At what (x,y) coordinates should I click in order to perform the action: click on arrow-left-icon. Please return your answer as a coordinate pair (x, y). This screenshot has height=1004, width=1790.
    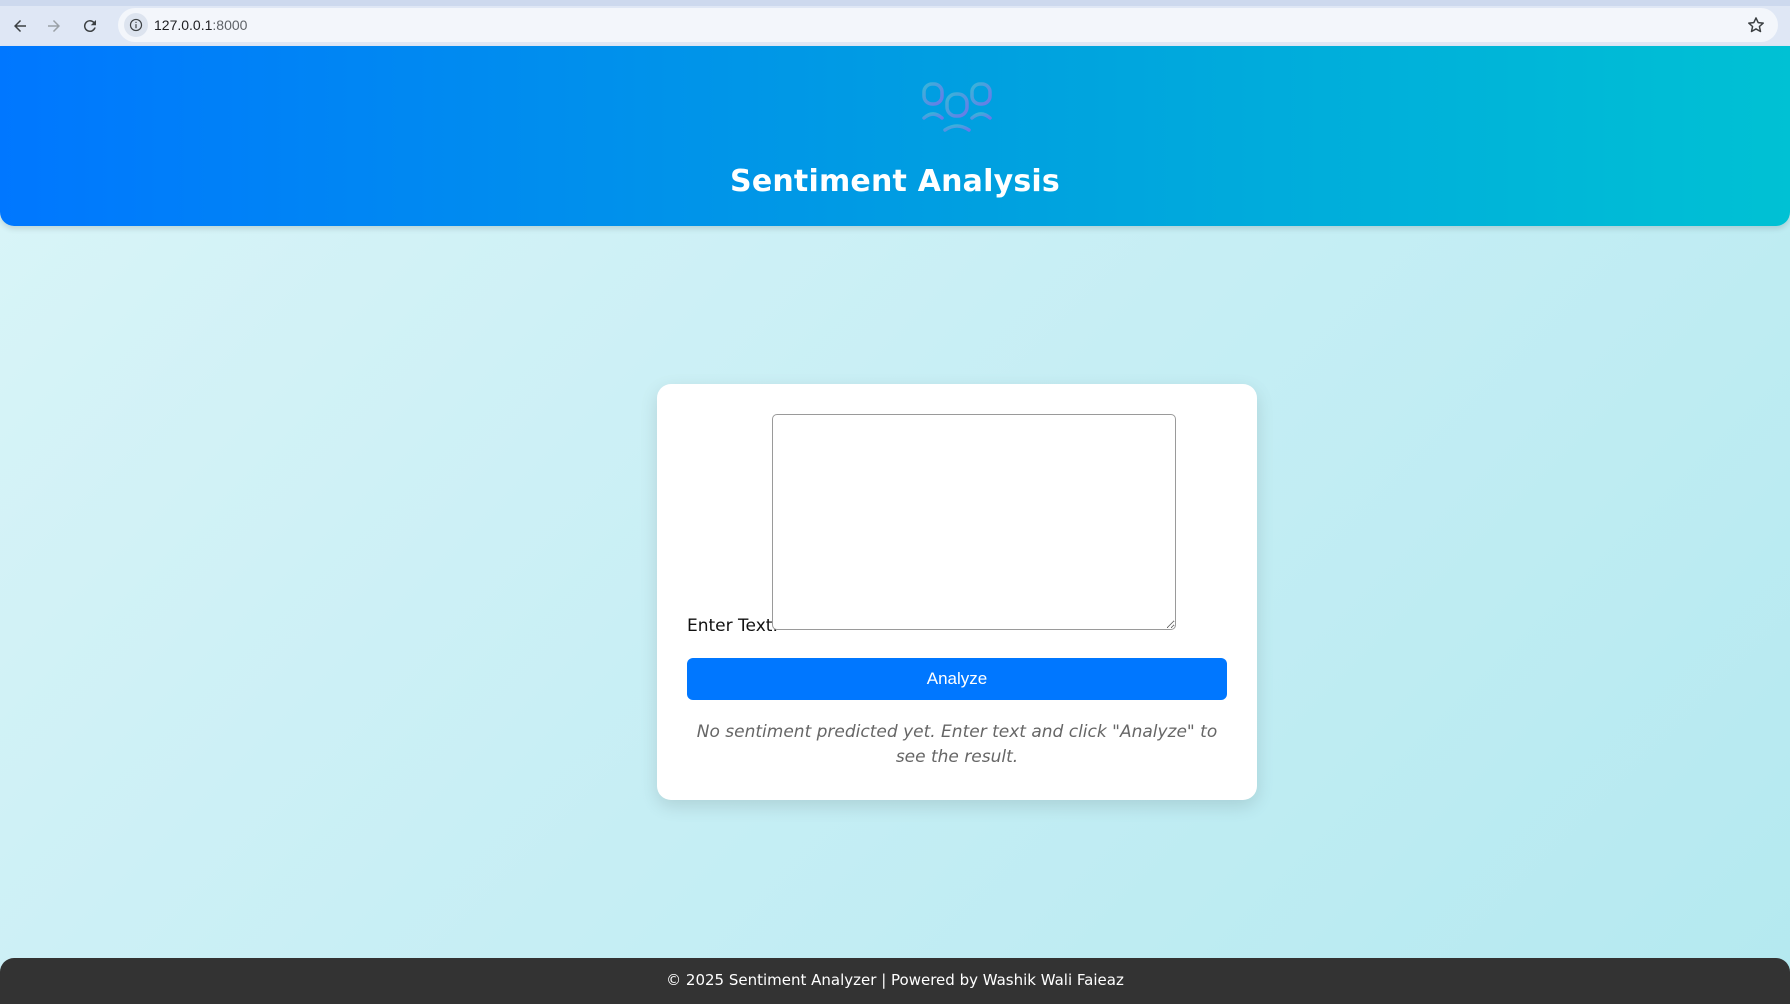
    Looking at the image, I should click on (20, 26).